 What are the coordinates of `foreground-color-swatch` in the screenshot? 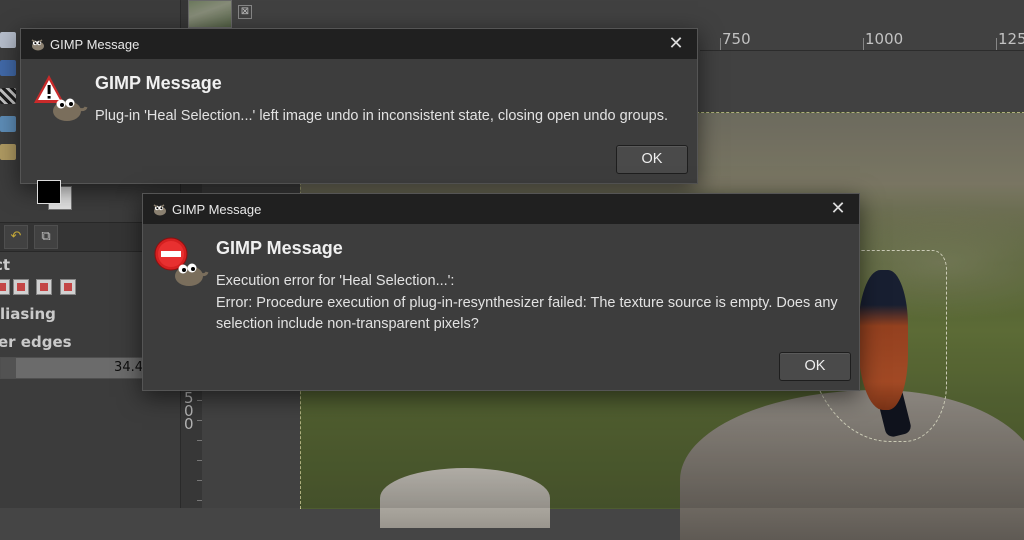 It's located at (49, 192).